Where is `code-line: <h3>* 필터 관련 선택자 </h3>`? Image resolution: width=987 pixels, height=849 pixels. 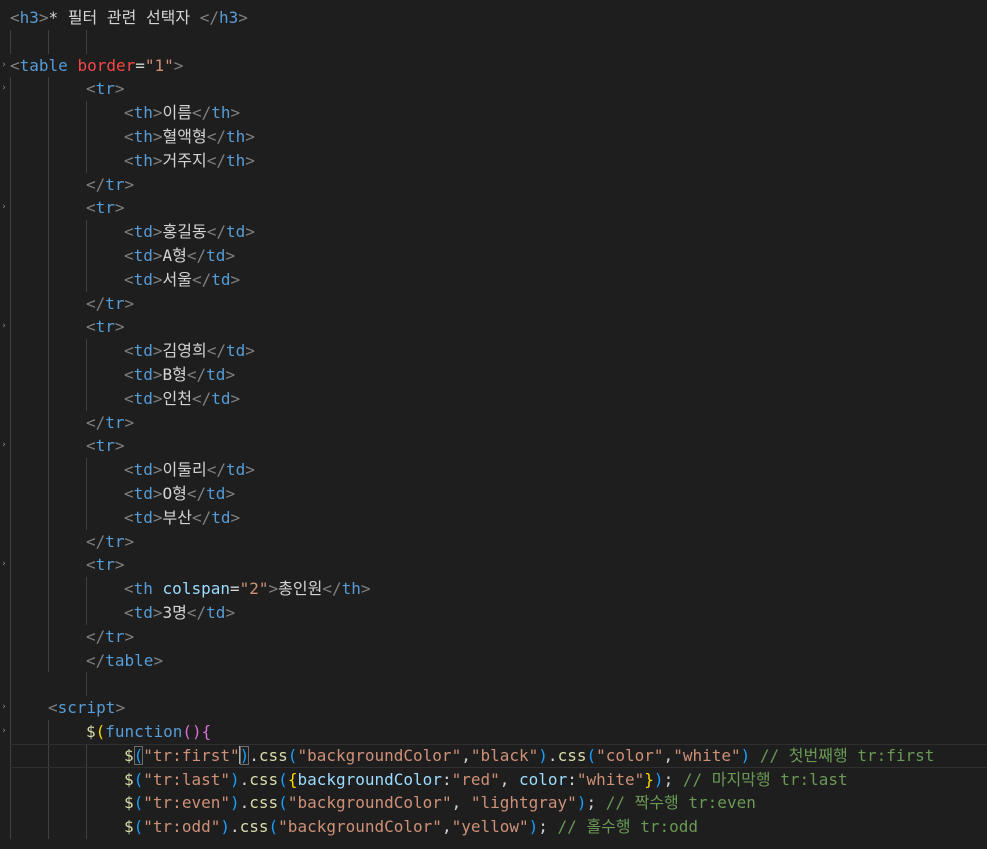 code-line: <h3>* 필터 관련 선택자 </h3> is located at coordinates (493, 18).